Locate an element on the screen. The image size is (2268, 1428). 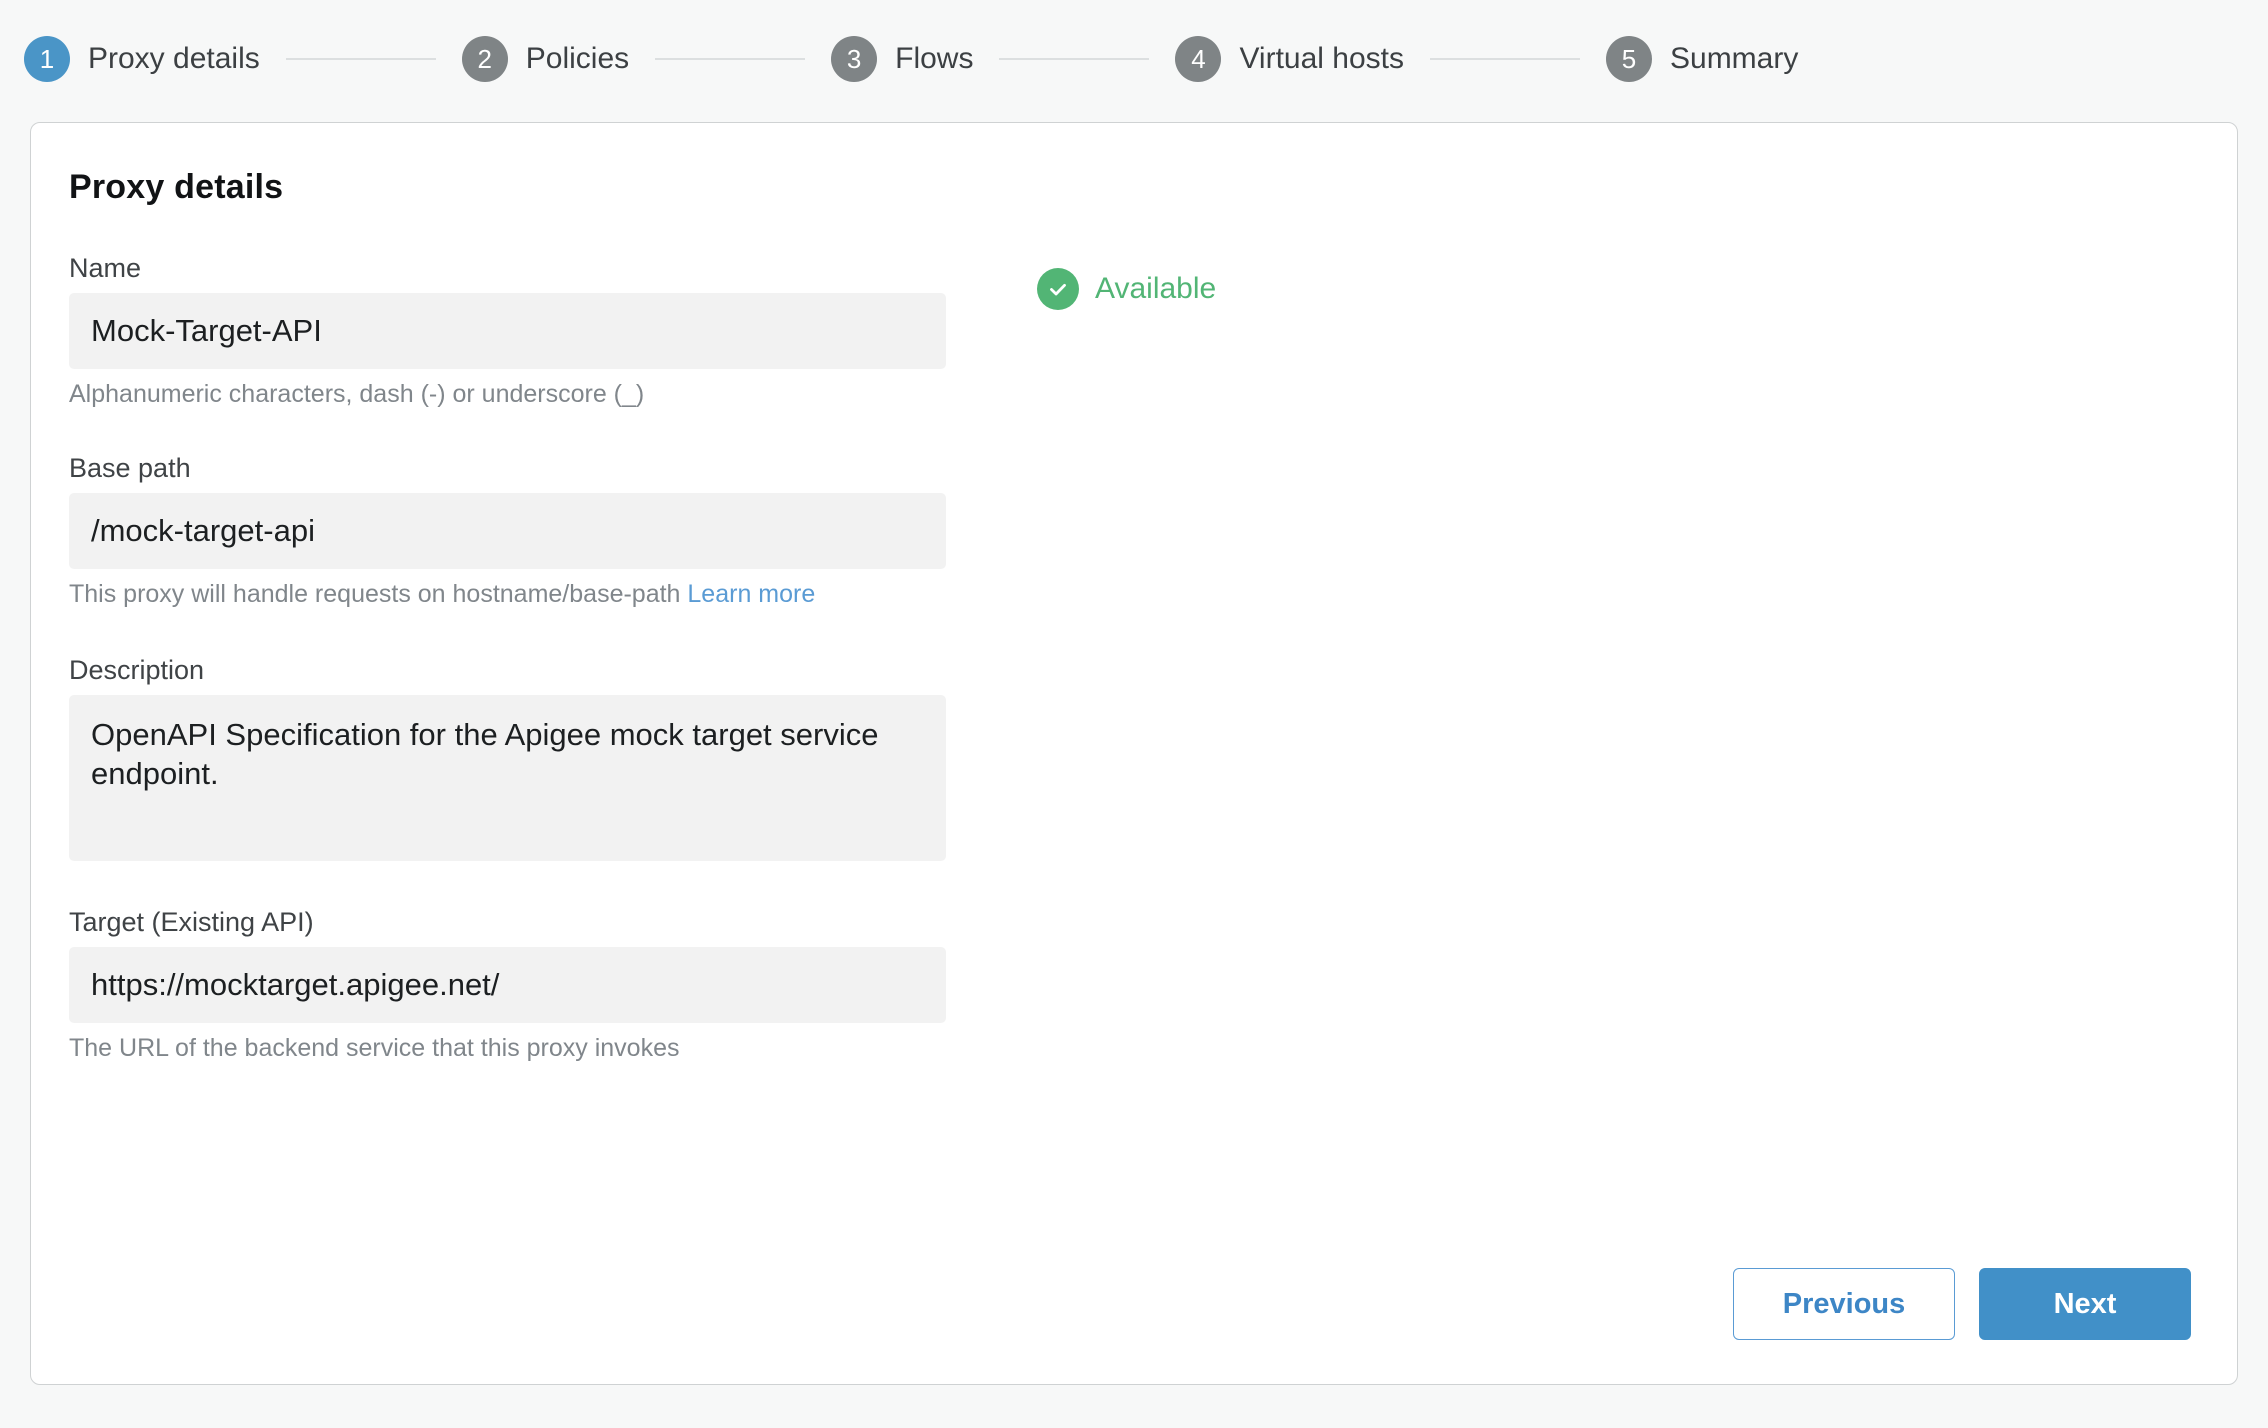
spacer-basepath-description is located at coordinates (1119, 632).